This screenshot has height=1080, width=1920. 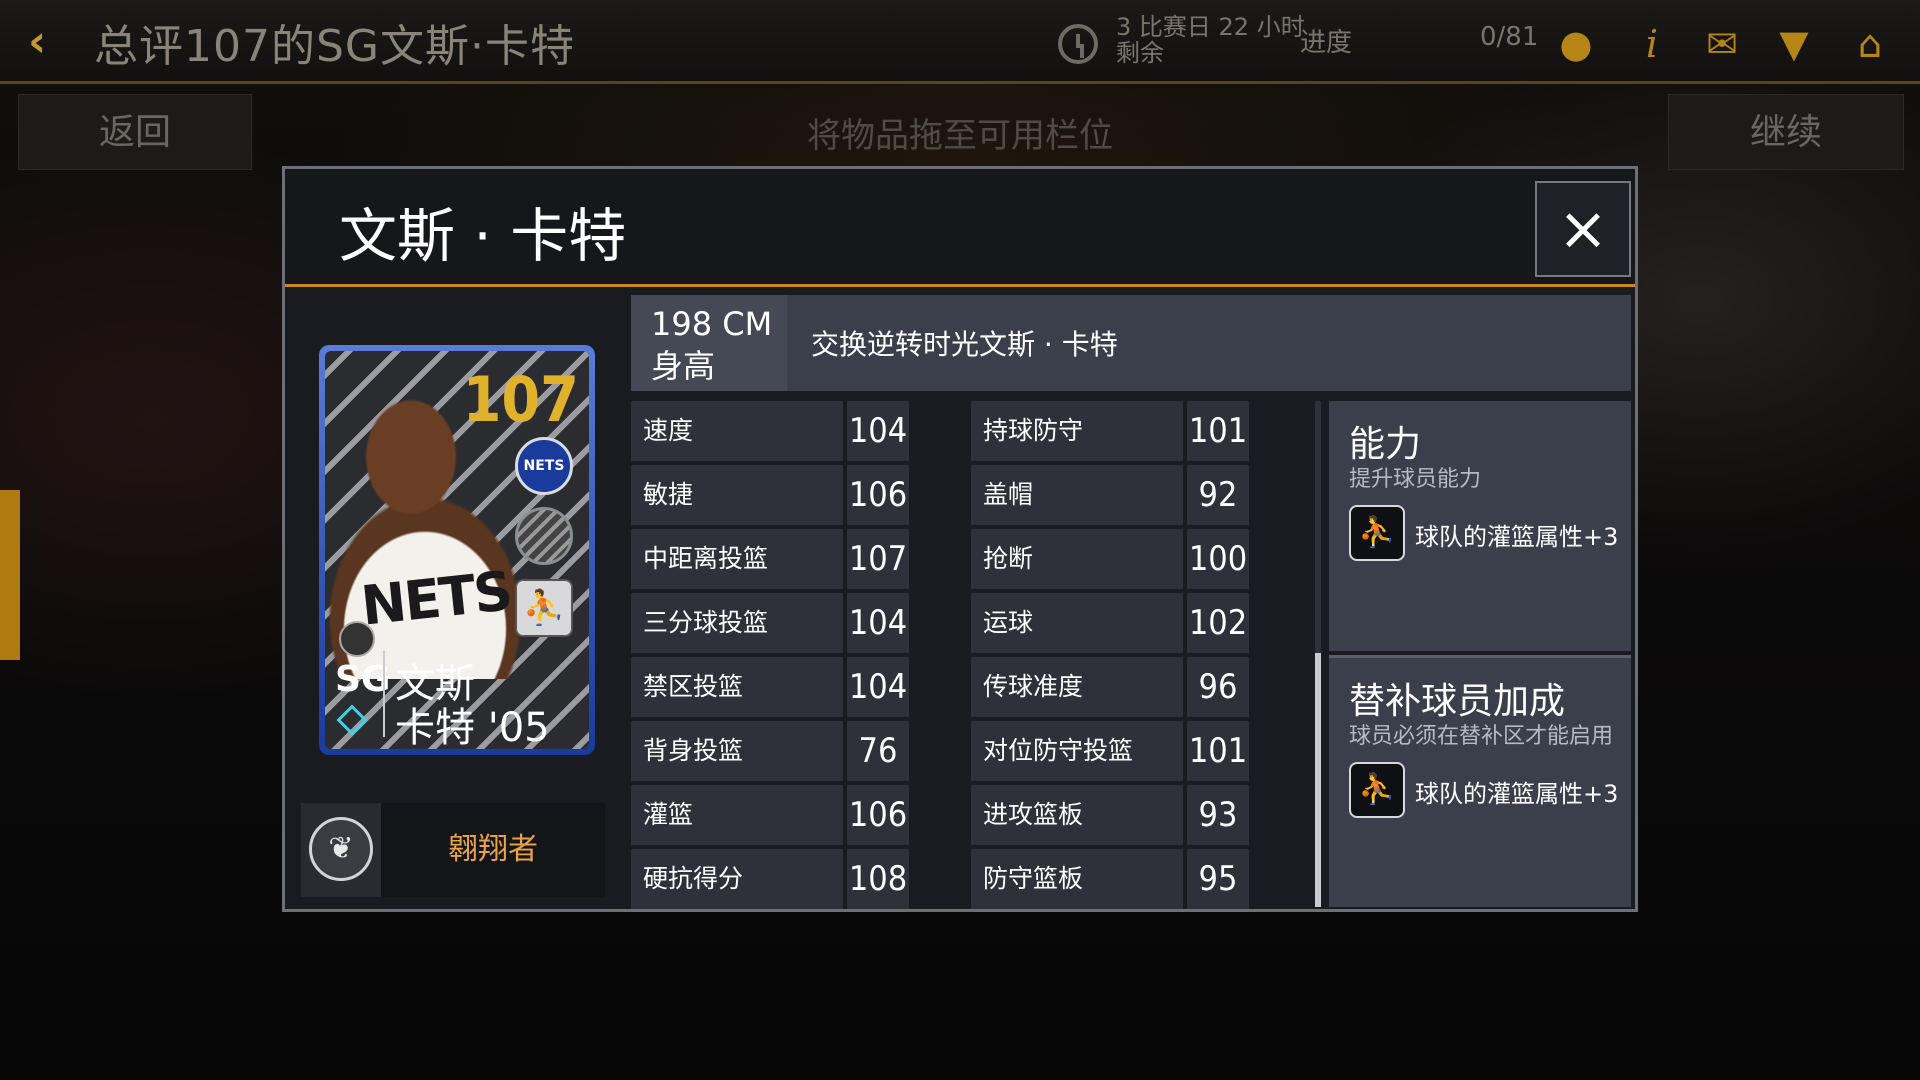 What do you see at coordinates (737, 815) in the screenshot?
I see `stat-label: 灌篮` at bounding box center [737, 815].